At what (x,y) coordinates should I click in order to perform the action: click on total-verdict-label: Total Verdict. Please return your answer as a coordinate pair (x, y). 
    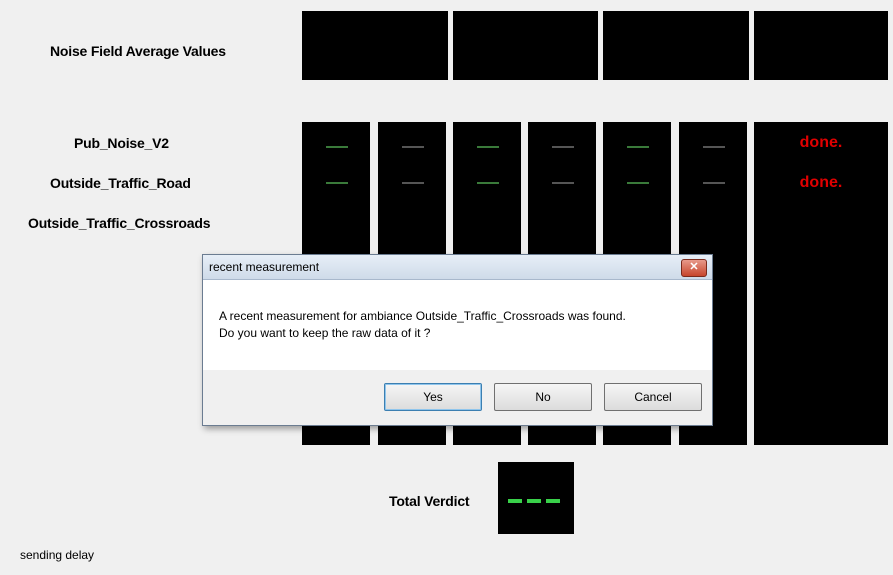
    Looking at the image, I should click on (429, 501).